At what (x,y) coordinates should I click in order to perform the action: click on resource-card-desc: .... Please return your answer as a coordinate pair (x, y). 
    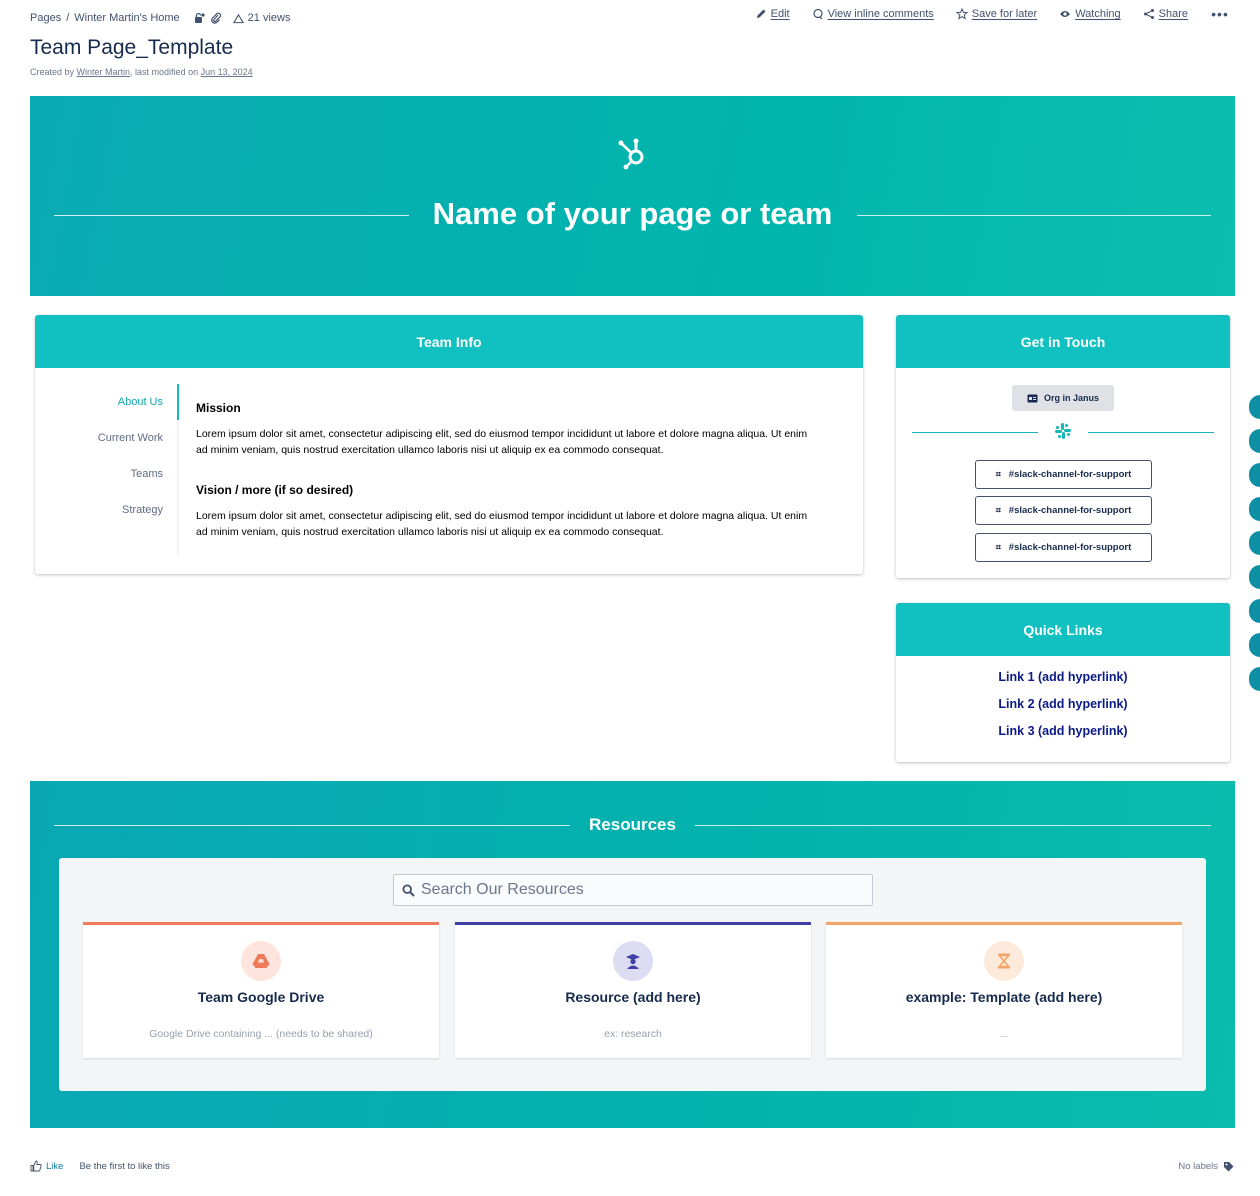
    Looking at the image, I should click on (1004, 1034).